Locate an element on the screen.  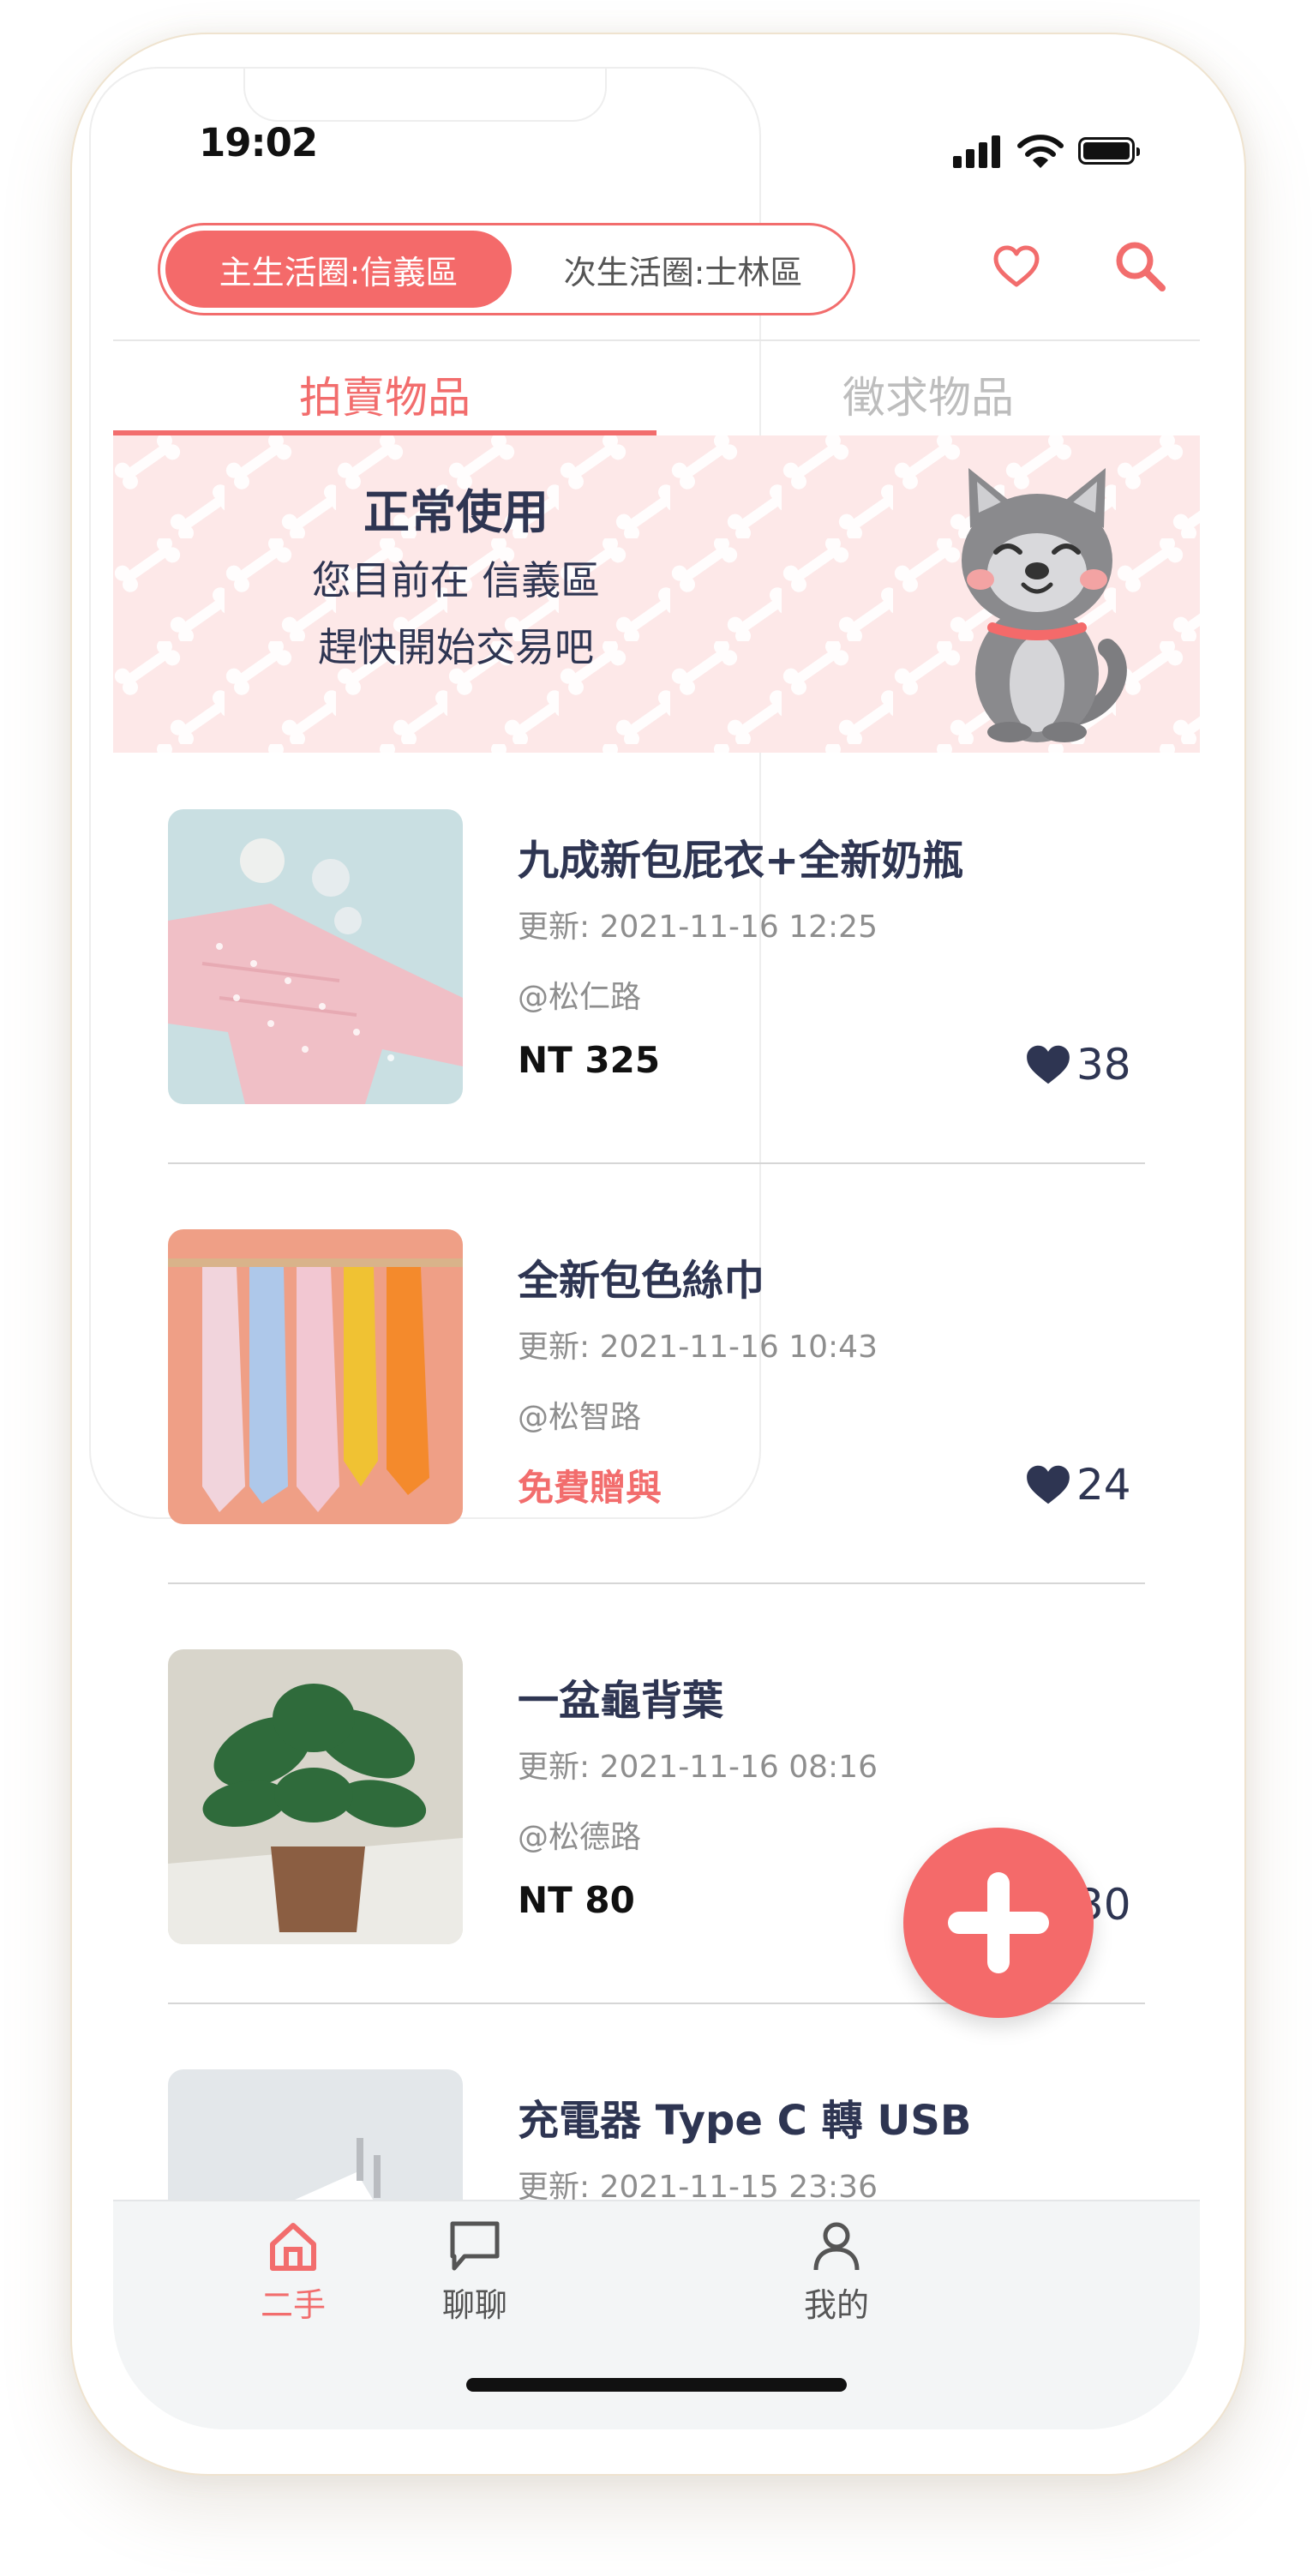
listing-price: NT 80 is located at coordinates (576, 1900).